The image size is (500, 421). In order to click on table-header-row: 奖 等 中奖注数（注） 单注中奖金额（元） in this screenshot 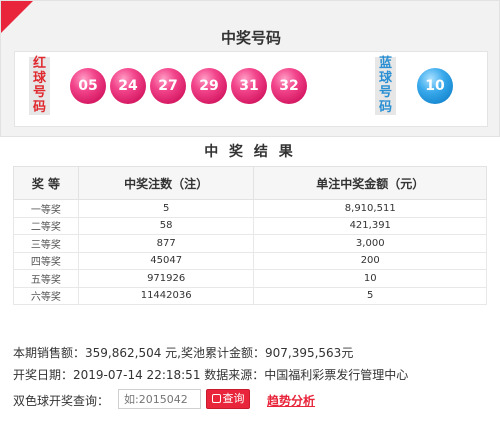, I will do `click(250, 183)`.